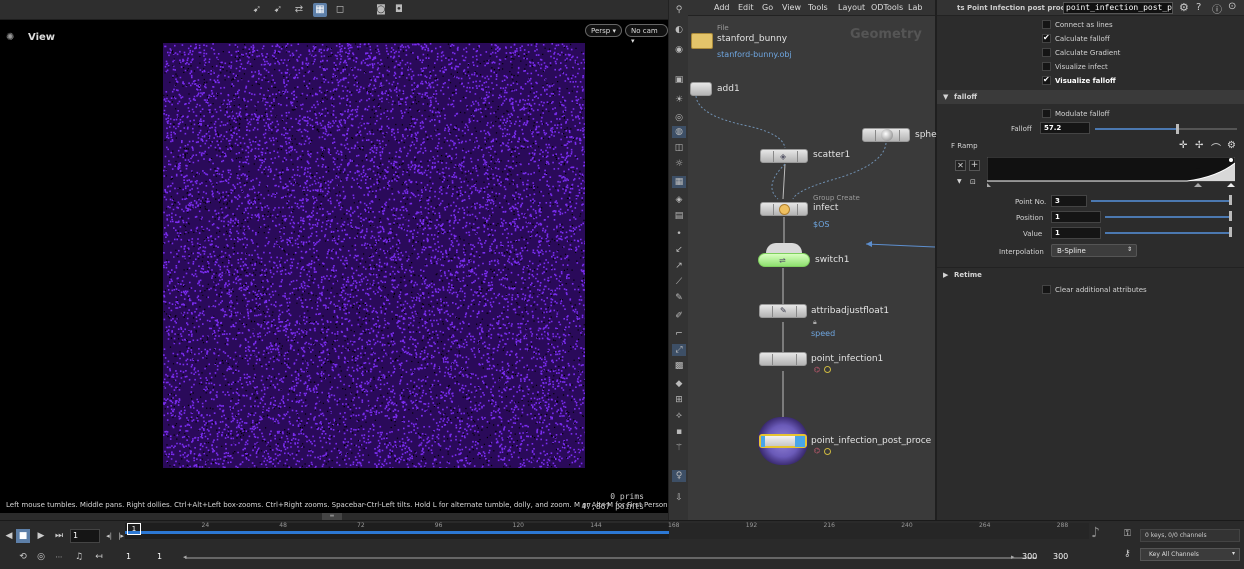 The width and height of the screenshot is (1244, 569). Describe the element at coordinates (679, 316) in the screenshot. I see `paint-icon: ✐` at that location.